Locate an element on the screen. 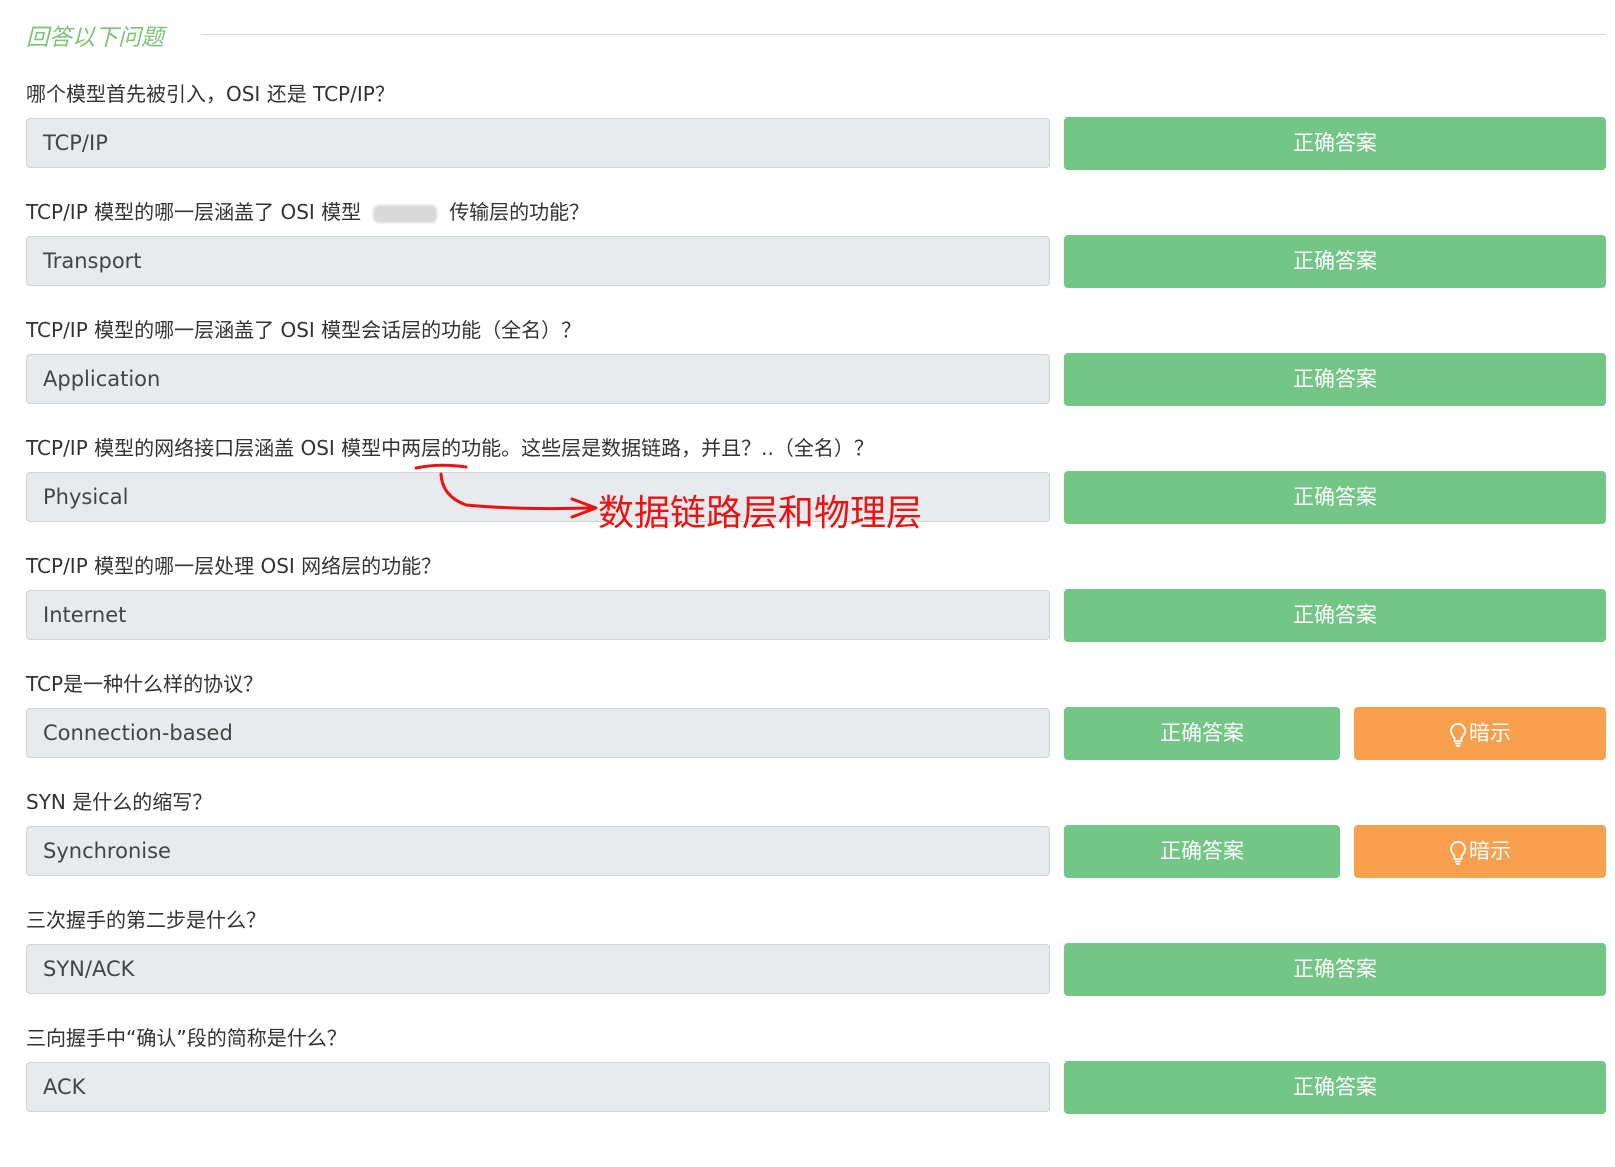 The width and height of the screenshot is (1615, 1167). annotation-arrow-line is located at coordinates (515, 491).